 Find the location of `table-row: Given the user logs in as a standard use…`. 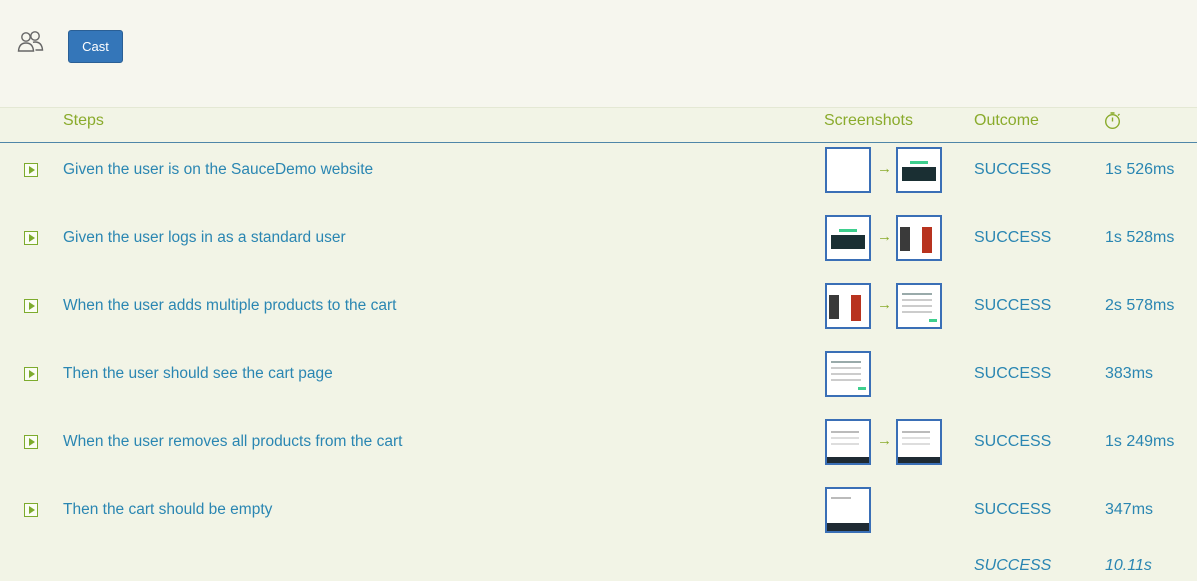

table-row: Given the user logs in as a standard use… is located at coordinates (598, 238).